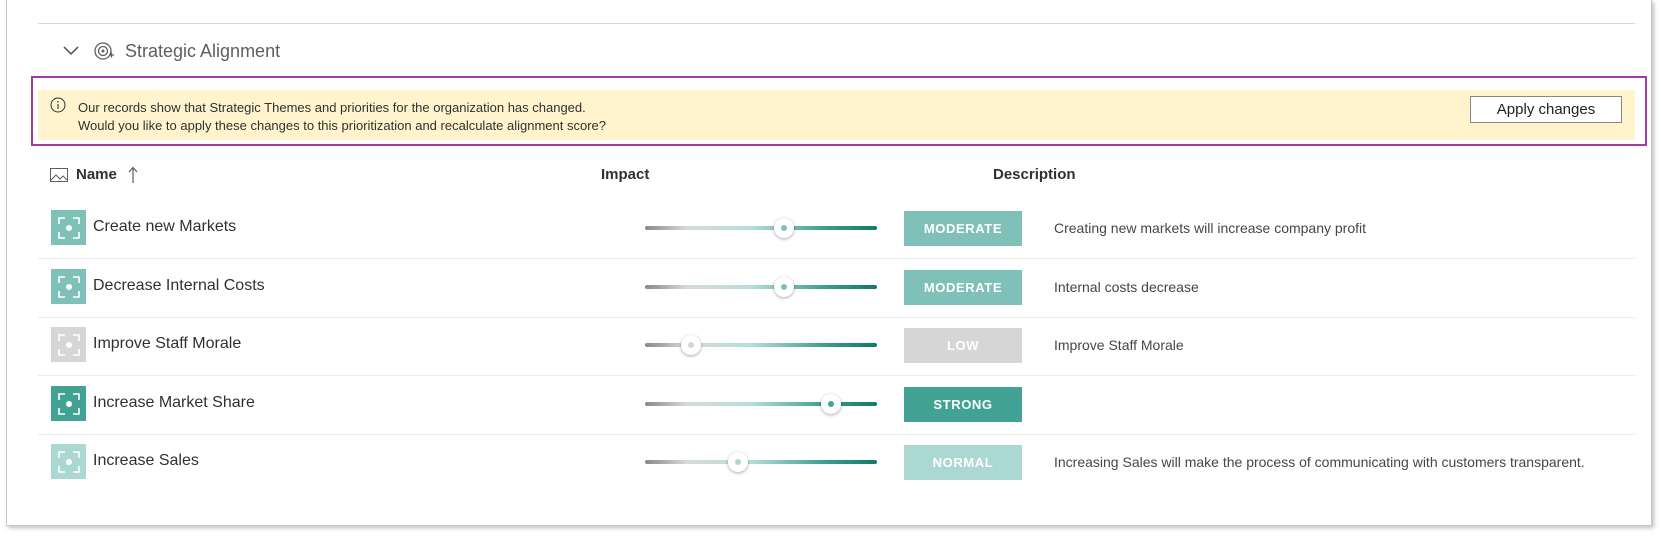 The height and width of the screenshot is (539, 1661). What do you see at coordinates (1034, 174) in the screenshot?
I see `column-header-description: Description` at bounding box center [1034, 174].